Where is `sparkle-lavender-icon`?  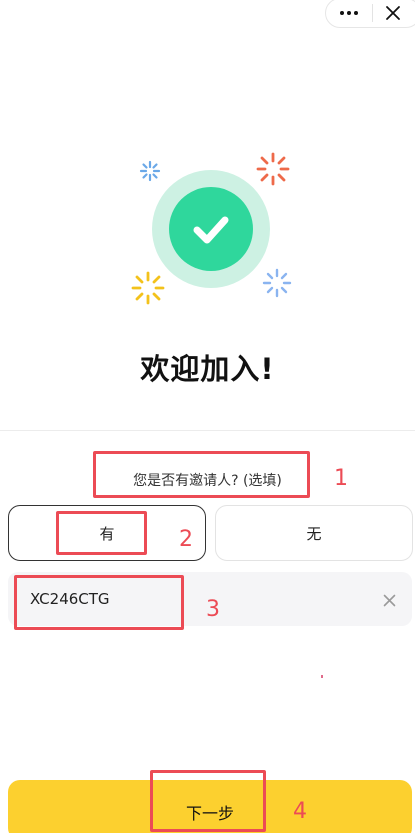 sparkle-lavender-icon is located at coordinates (277, 283).